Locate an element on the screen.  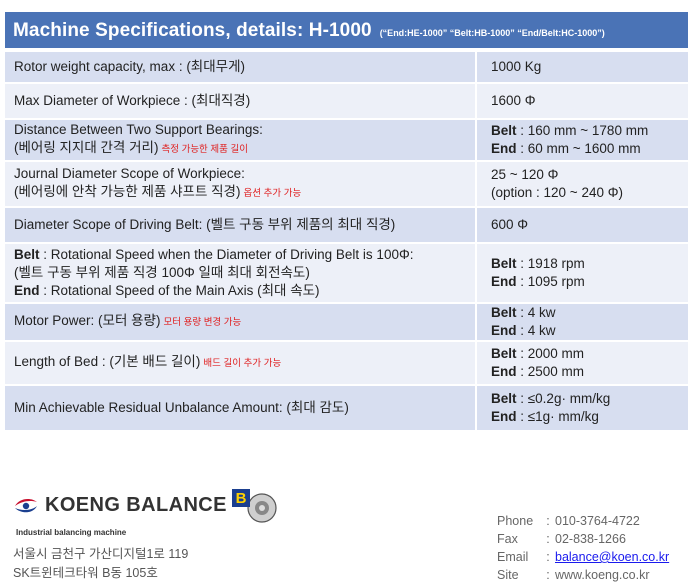
spec-value-line: End : 60 mm ~ 1600 mm is located at coordinates (589, 149).